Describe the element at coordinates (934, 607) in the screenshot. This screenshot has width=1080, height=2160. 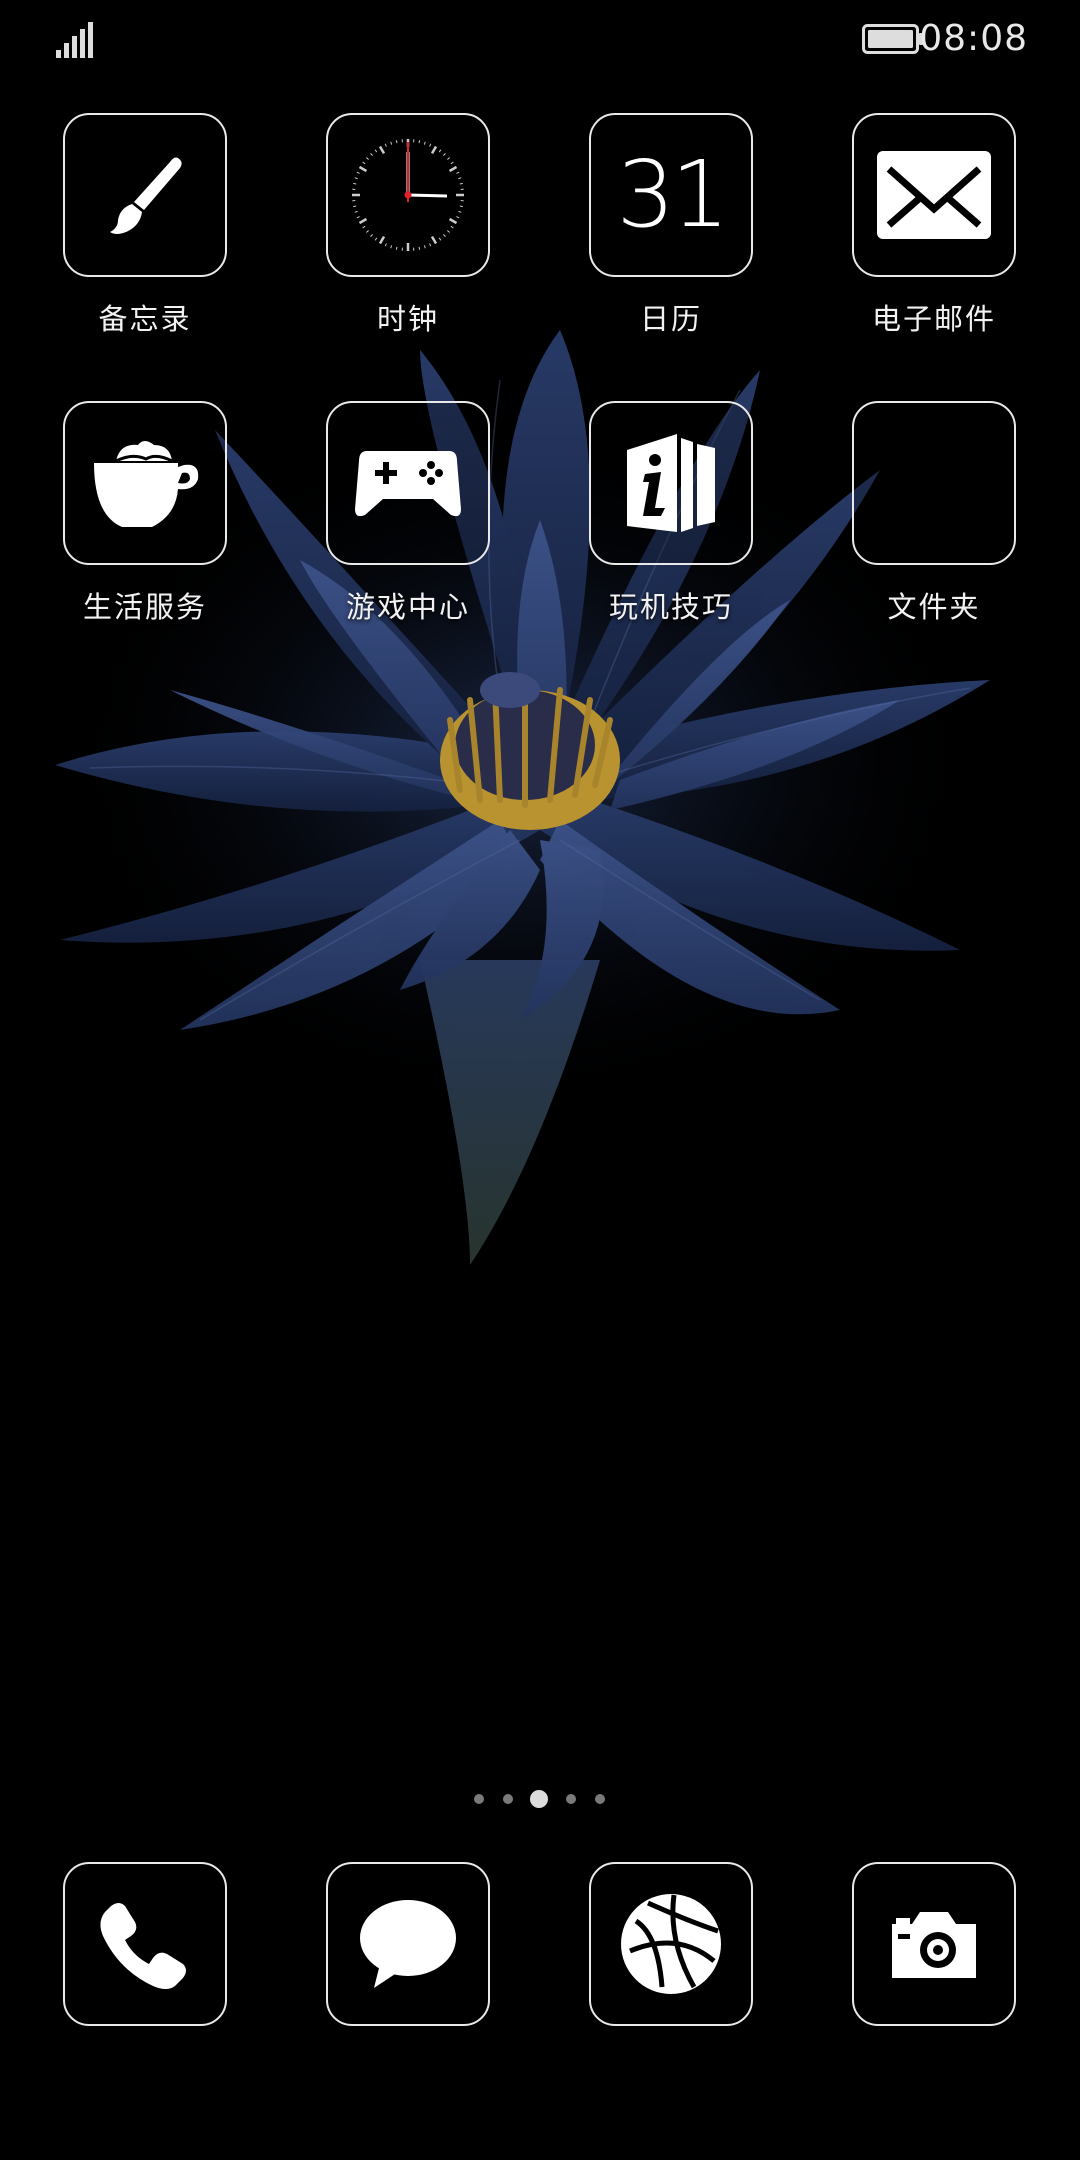
I see `app-label: 文件夹` at that location.